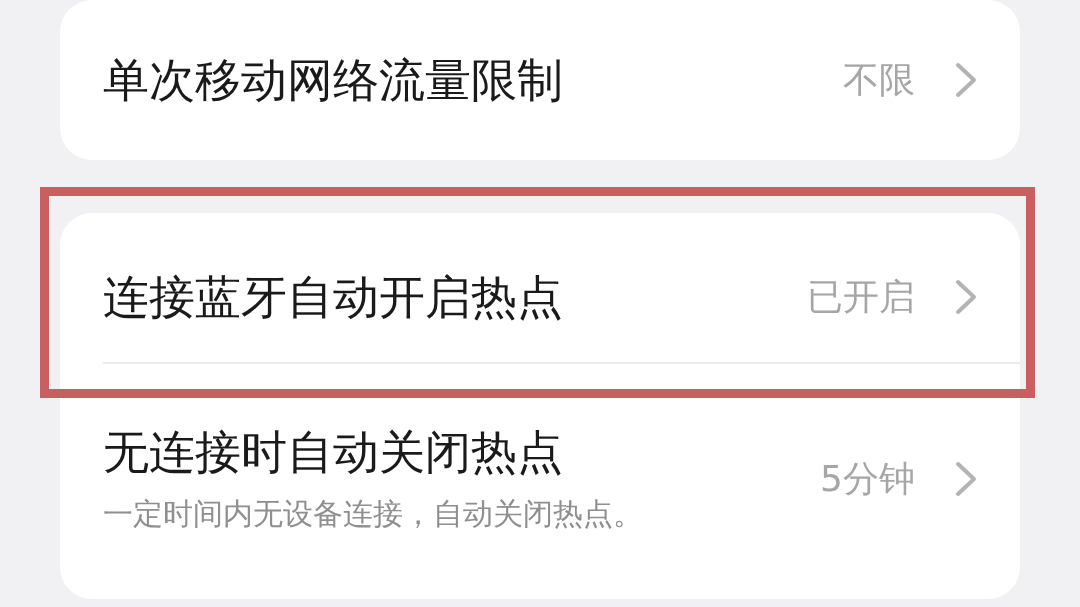 The image size is (1080, 607). Describe the element at coordinates (867, 479) in the screenshot. I see `setting-value: 5分钟` at that location.